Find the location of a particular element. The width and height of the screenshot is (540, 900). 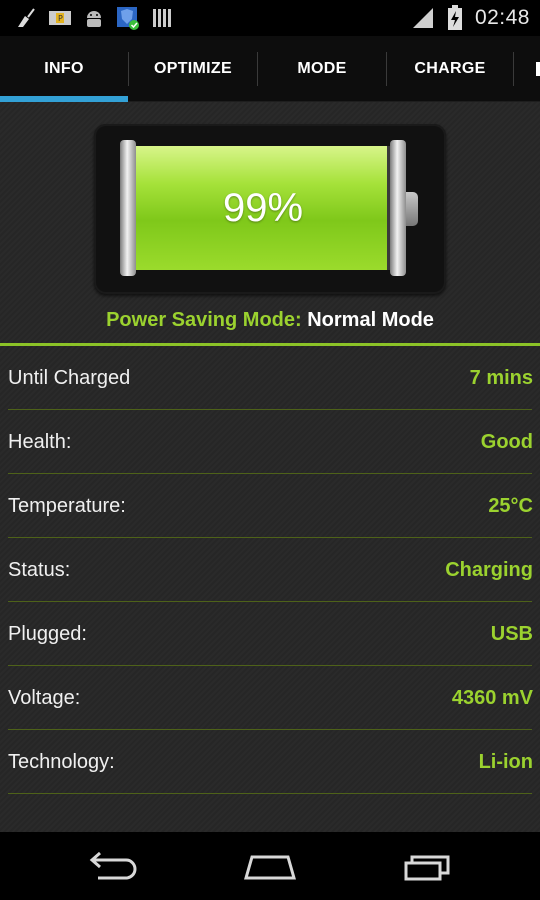

tab-mode: MODE is located at coordinates (322, 69).